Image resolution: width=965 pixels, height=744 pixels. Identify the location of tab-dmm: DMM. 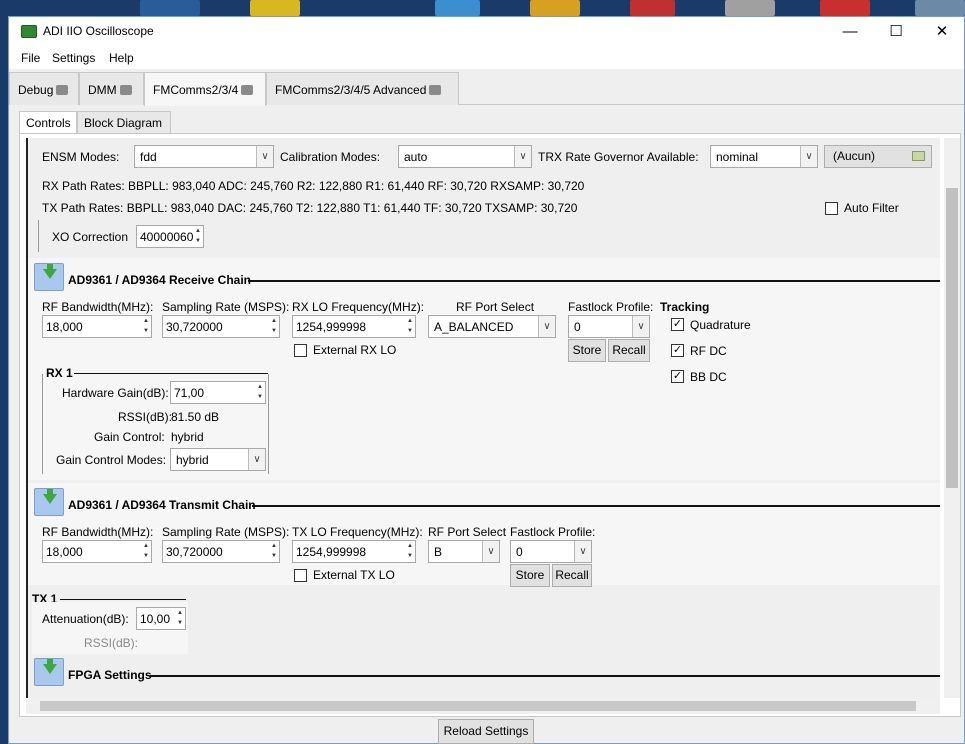
(111, 88).